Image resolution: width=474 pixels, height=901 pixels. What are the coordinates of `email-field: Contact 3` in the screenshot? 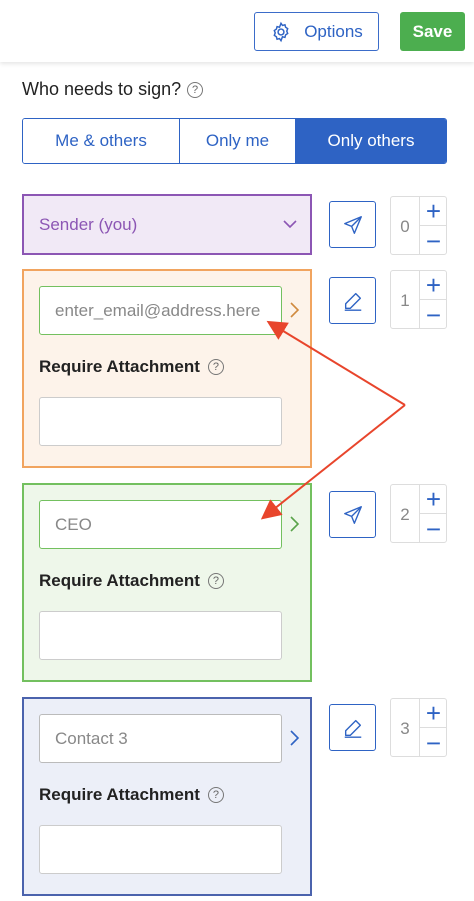 It's located at (160, 738).